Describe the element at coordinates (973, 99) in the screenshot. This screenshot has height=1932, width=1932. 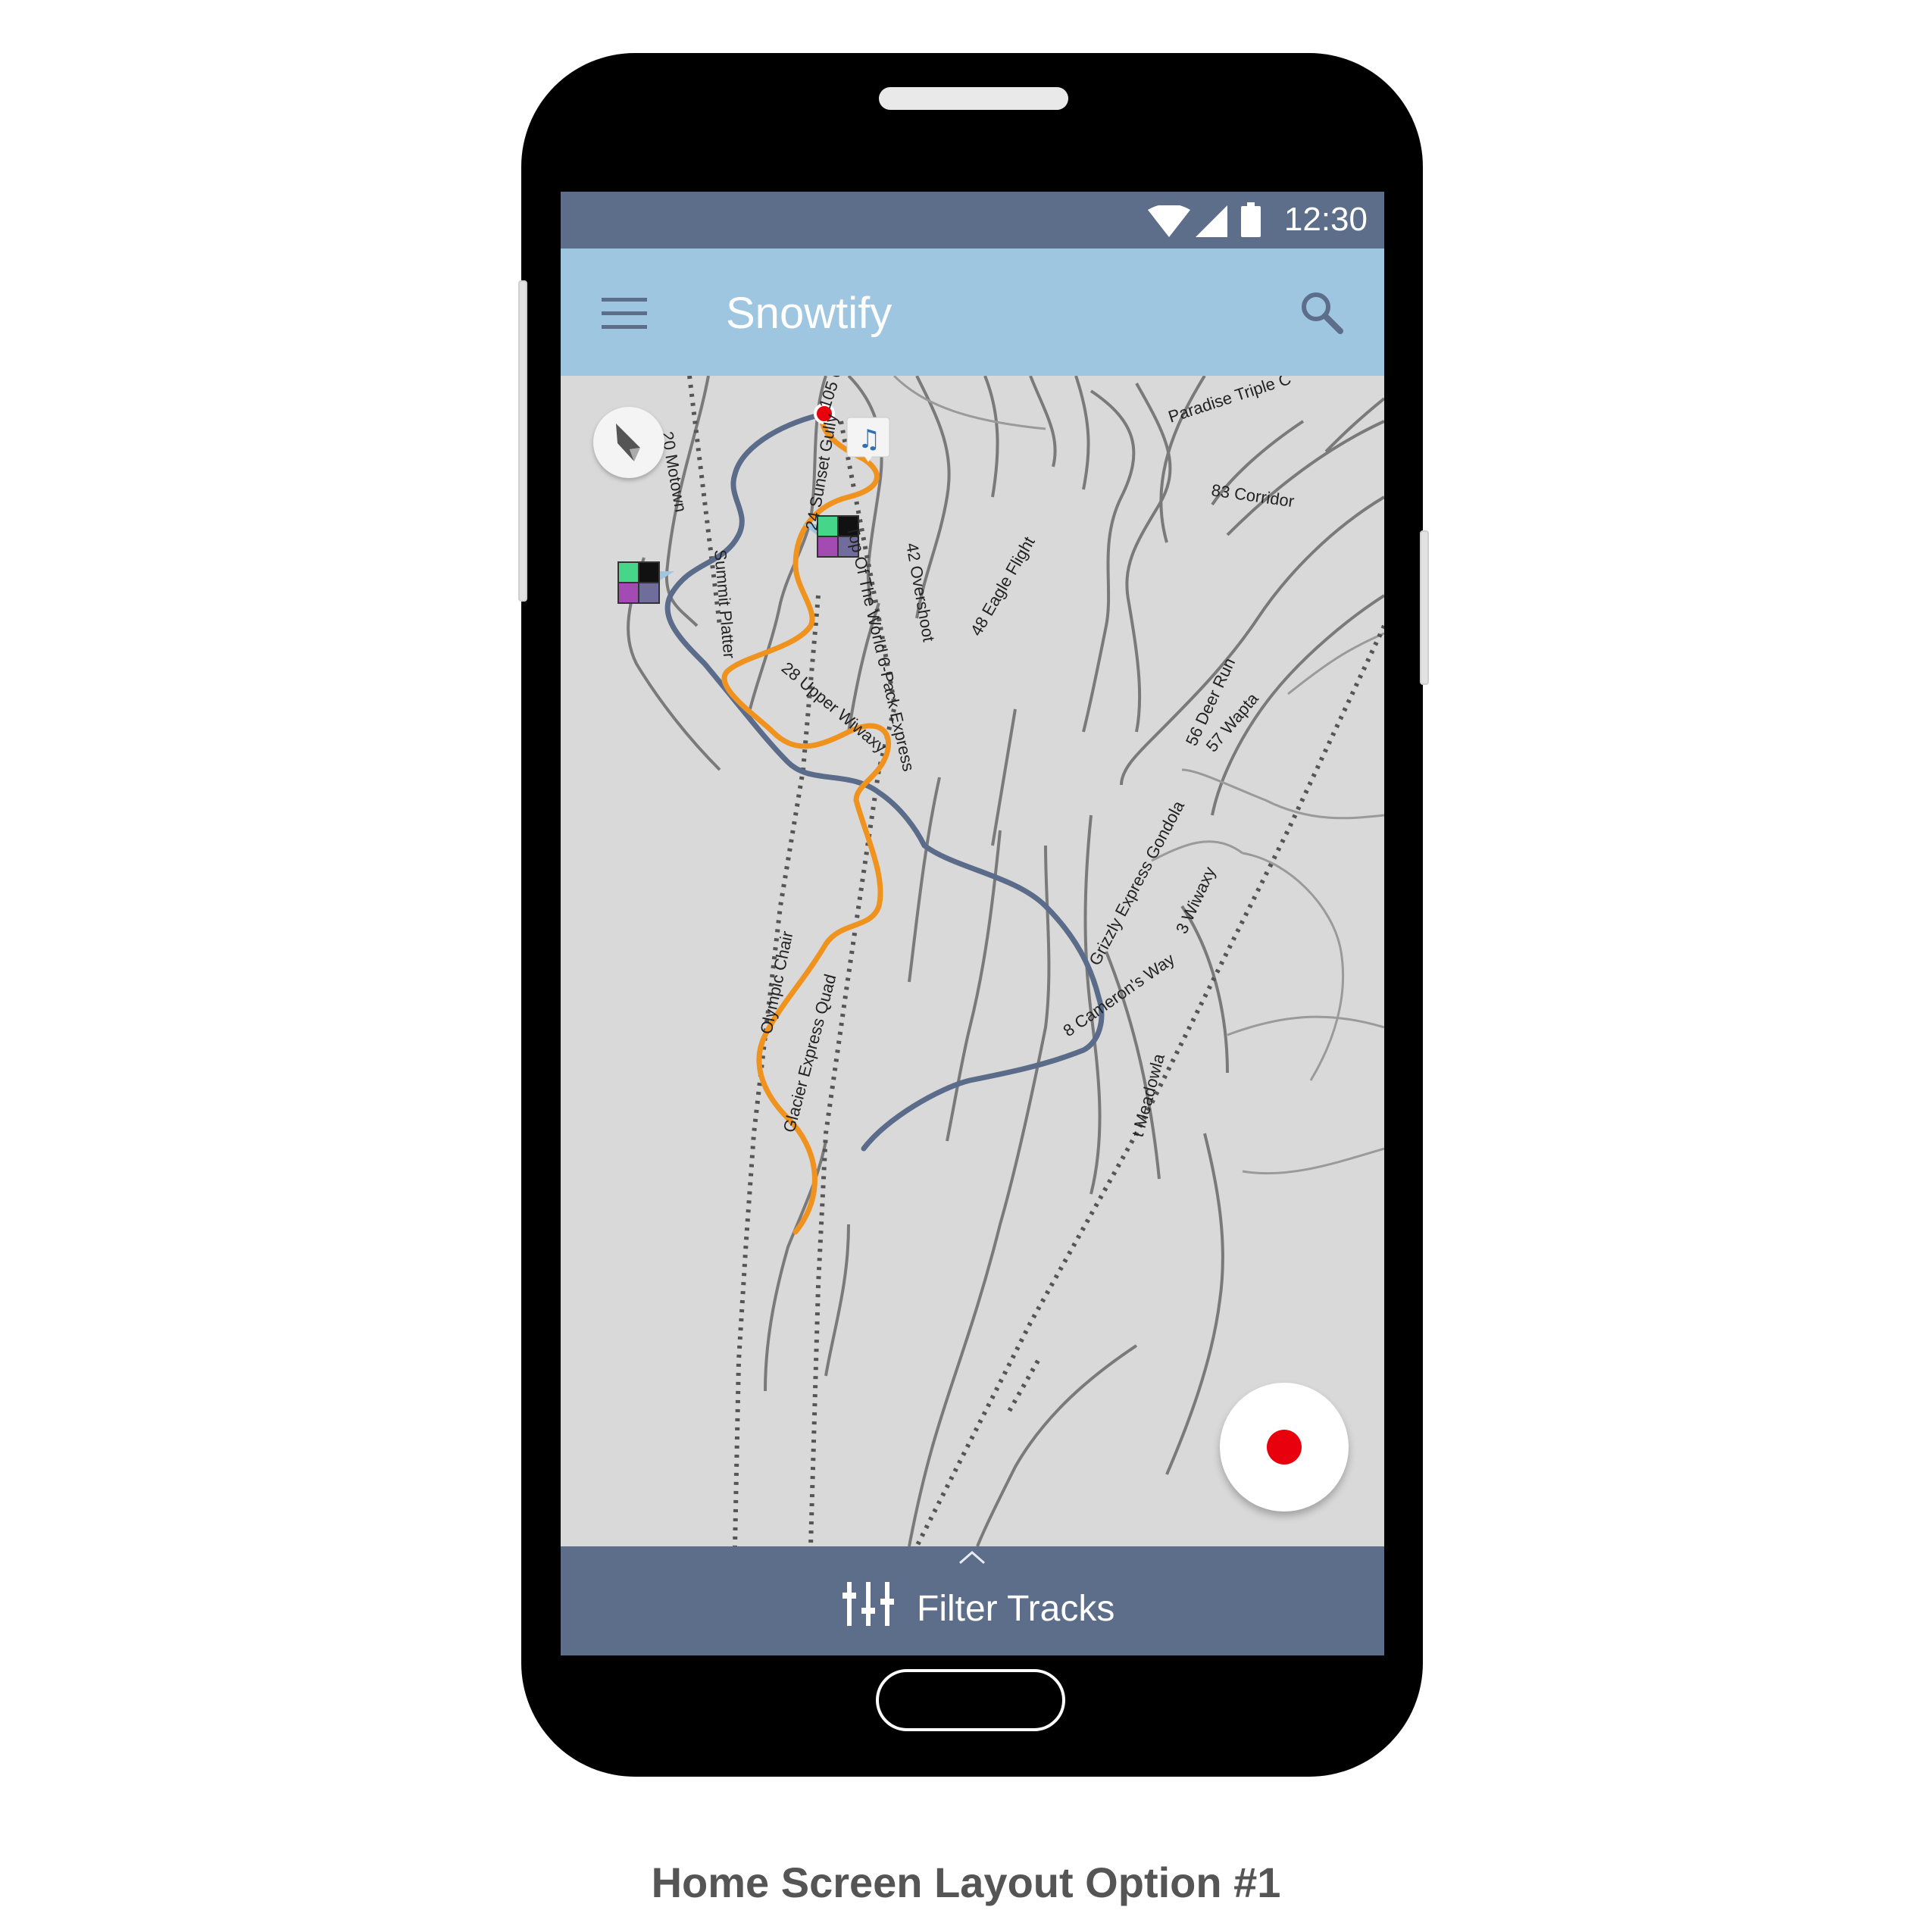
I see `phone-speaker` at that location.